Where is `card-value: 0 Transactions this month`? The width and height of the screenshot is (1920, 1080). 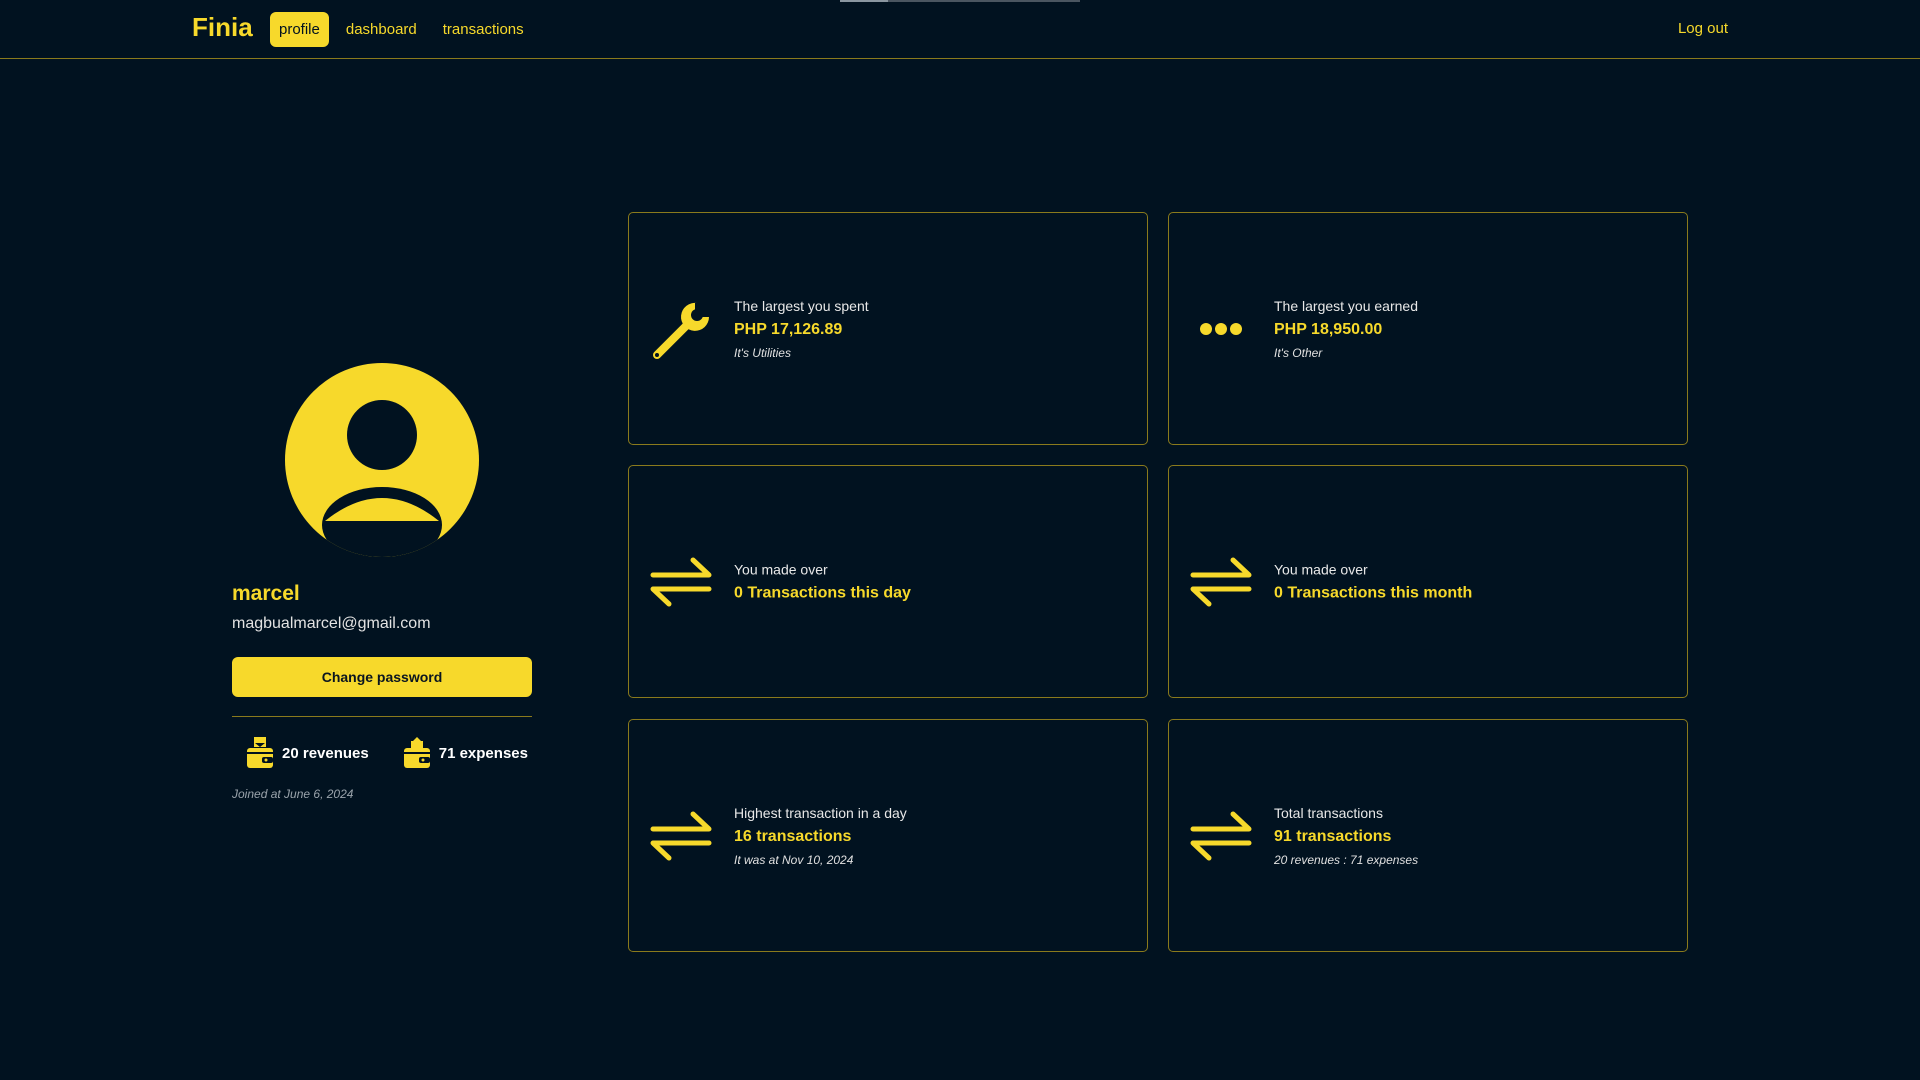 card-value: 0 Transactions this month is located at coordinates (1373, 592).